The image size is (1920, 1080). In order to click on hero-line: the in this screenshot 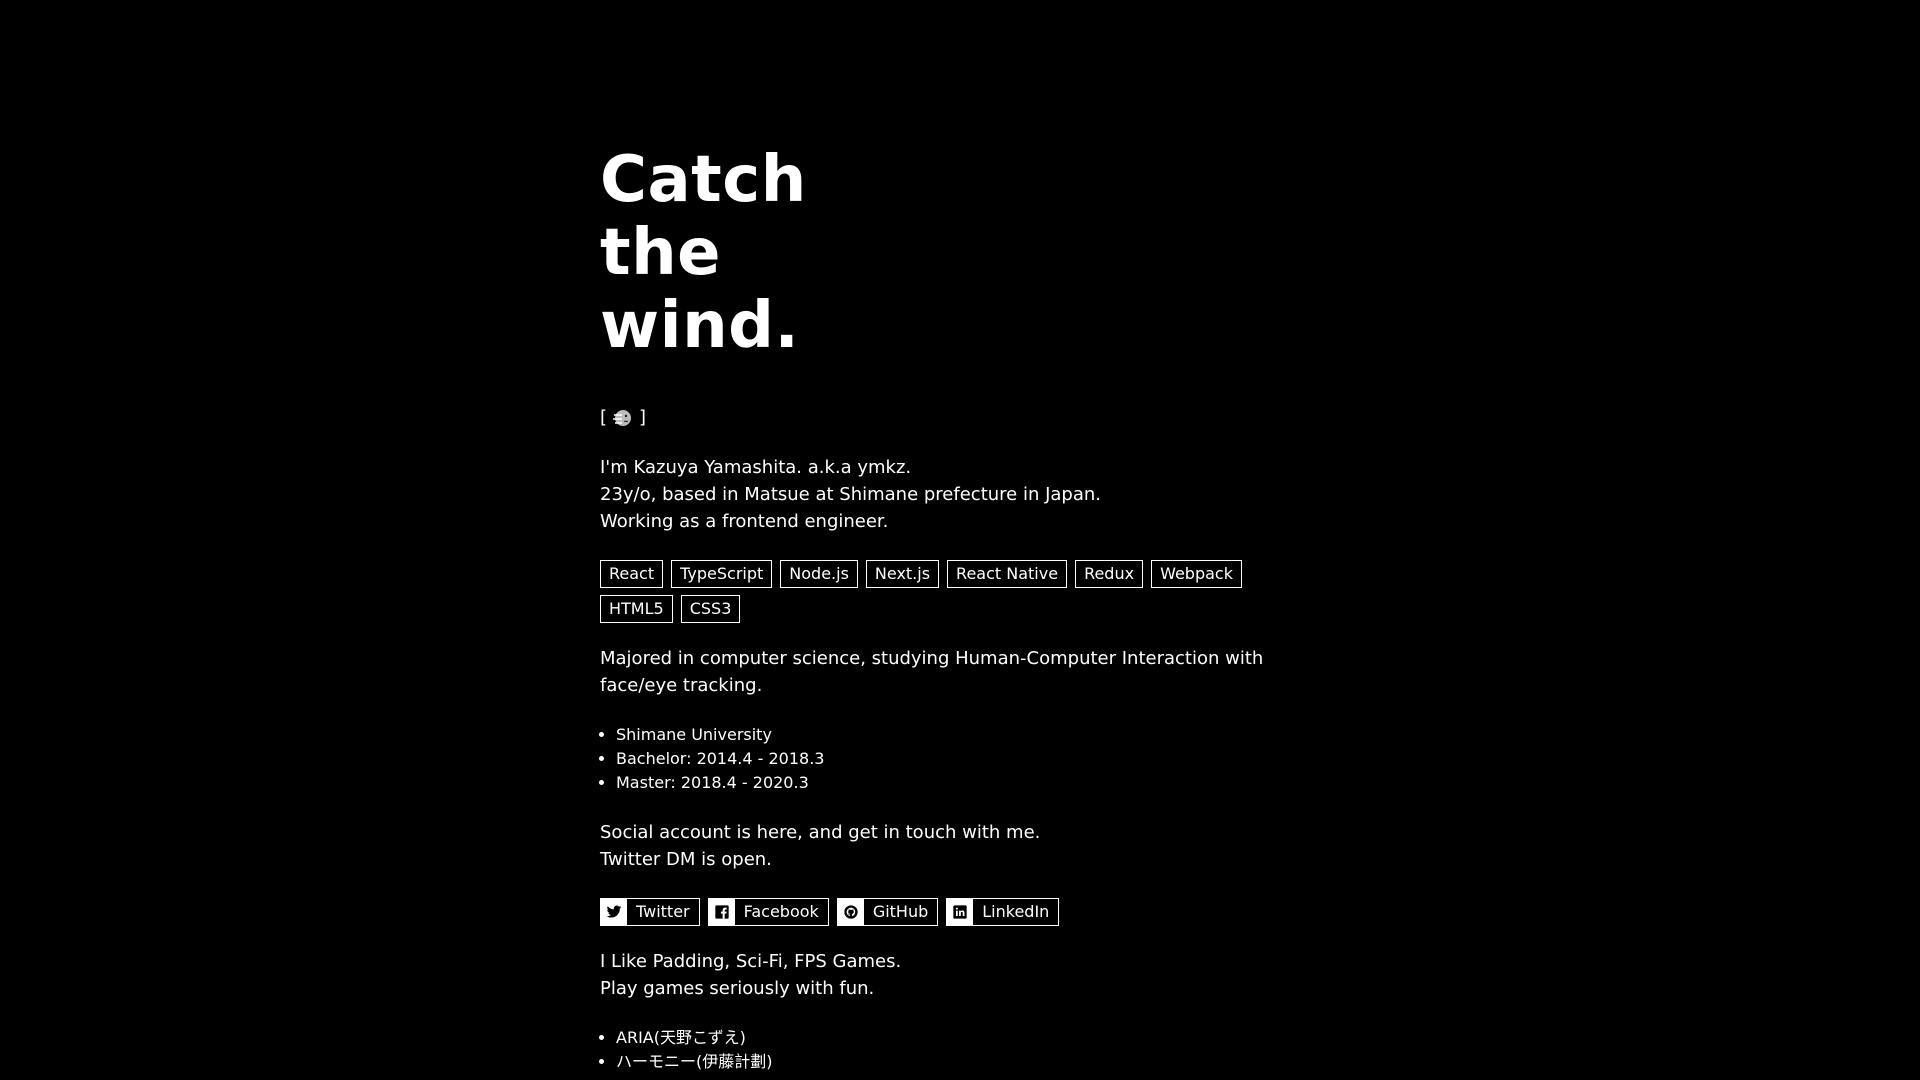, I will do `click(661, 253)`.